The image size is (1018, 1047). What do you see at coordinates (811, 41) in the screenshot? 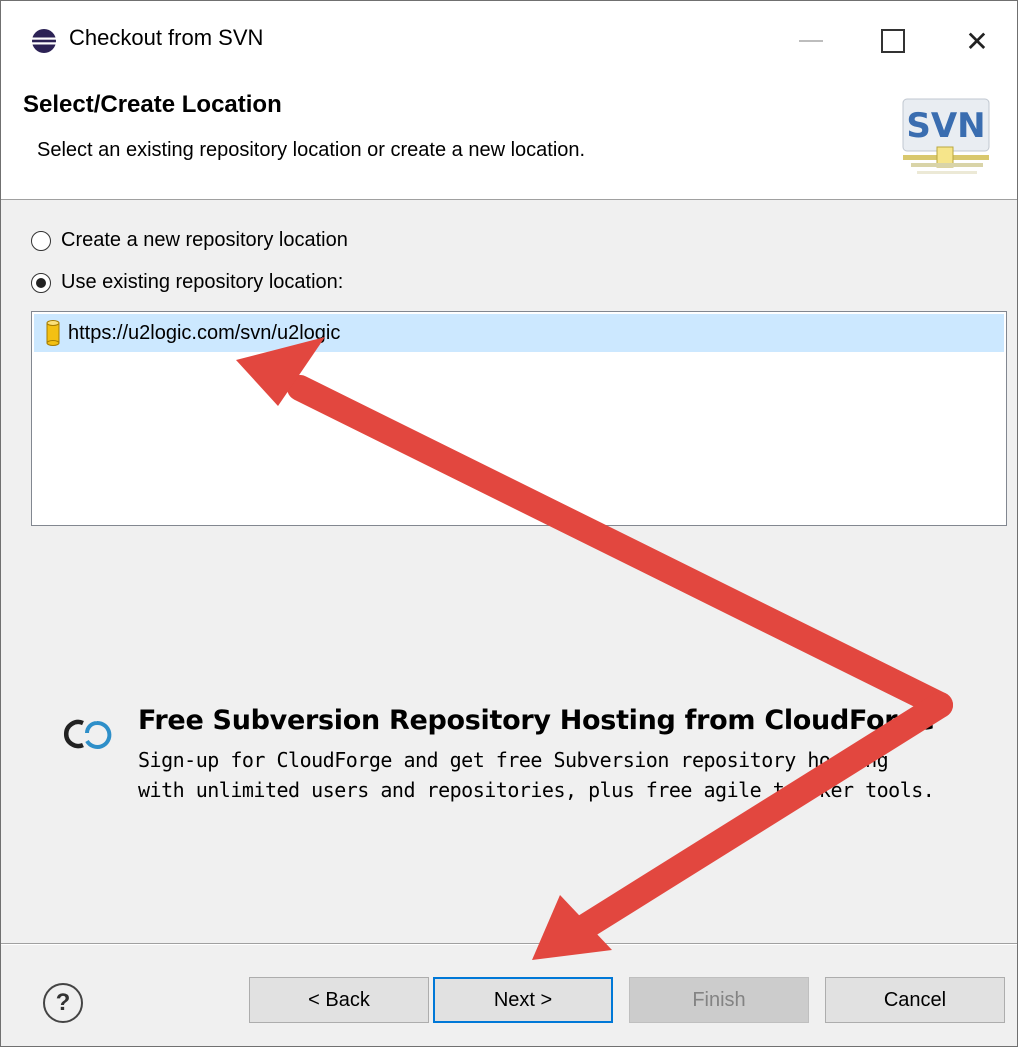
I see `minimize-icon` at bounding box center [811, 41].